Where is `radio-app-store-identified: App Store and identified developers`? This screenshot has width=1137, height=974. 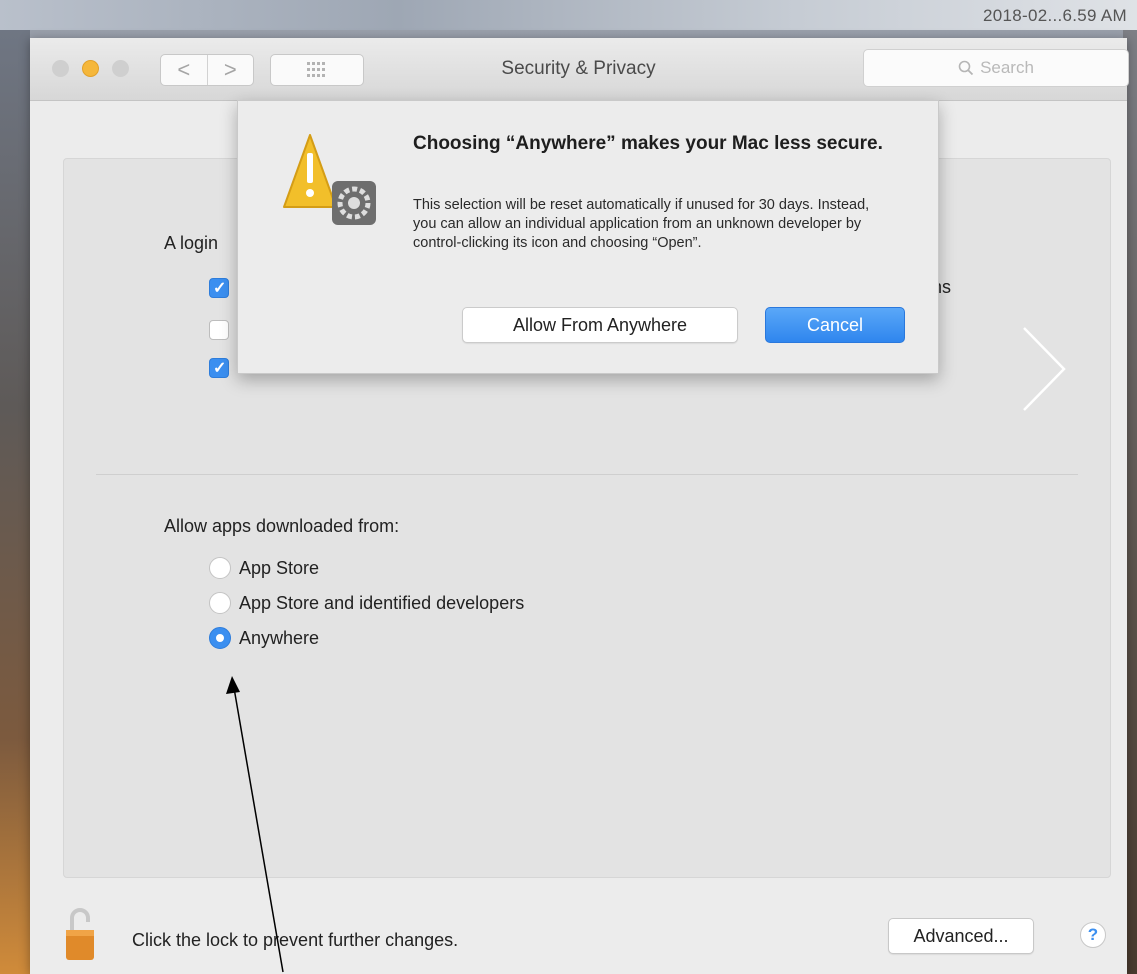 radio-app-store-identified: App Store and identified developers is located at coordinates (366, 603).